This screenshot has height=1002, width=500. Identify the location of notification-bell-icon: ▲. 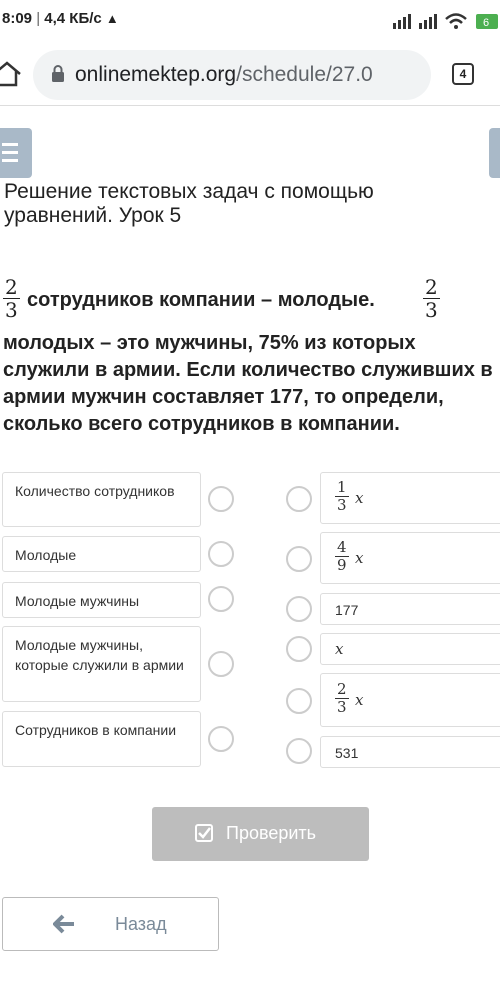
(112, 18).